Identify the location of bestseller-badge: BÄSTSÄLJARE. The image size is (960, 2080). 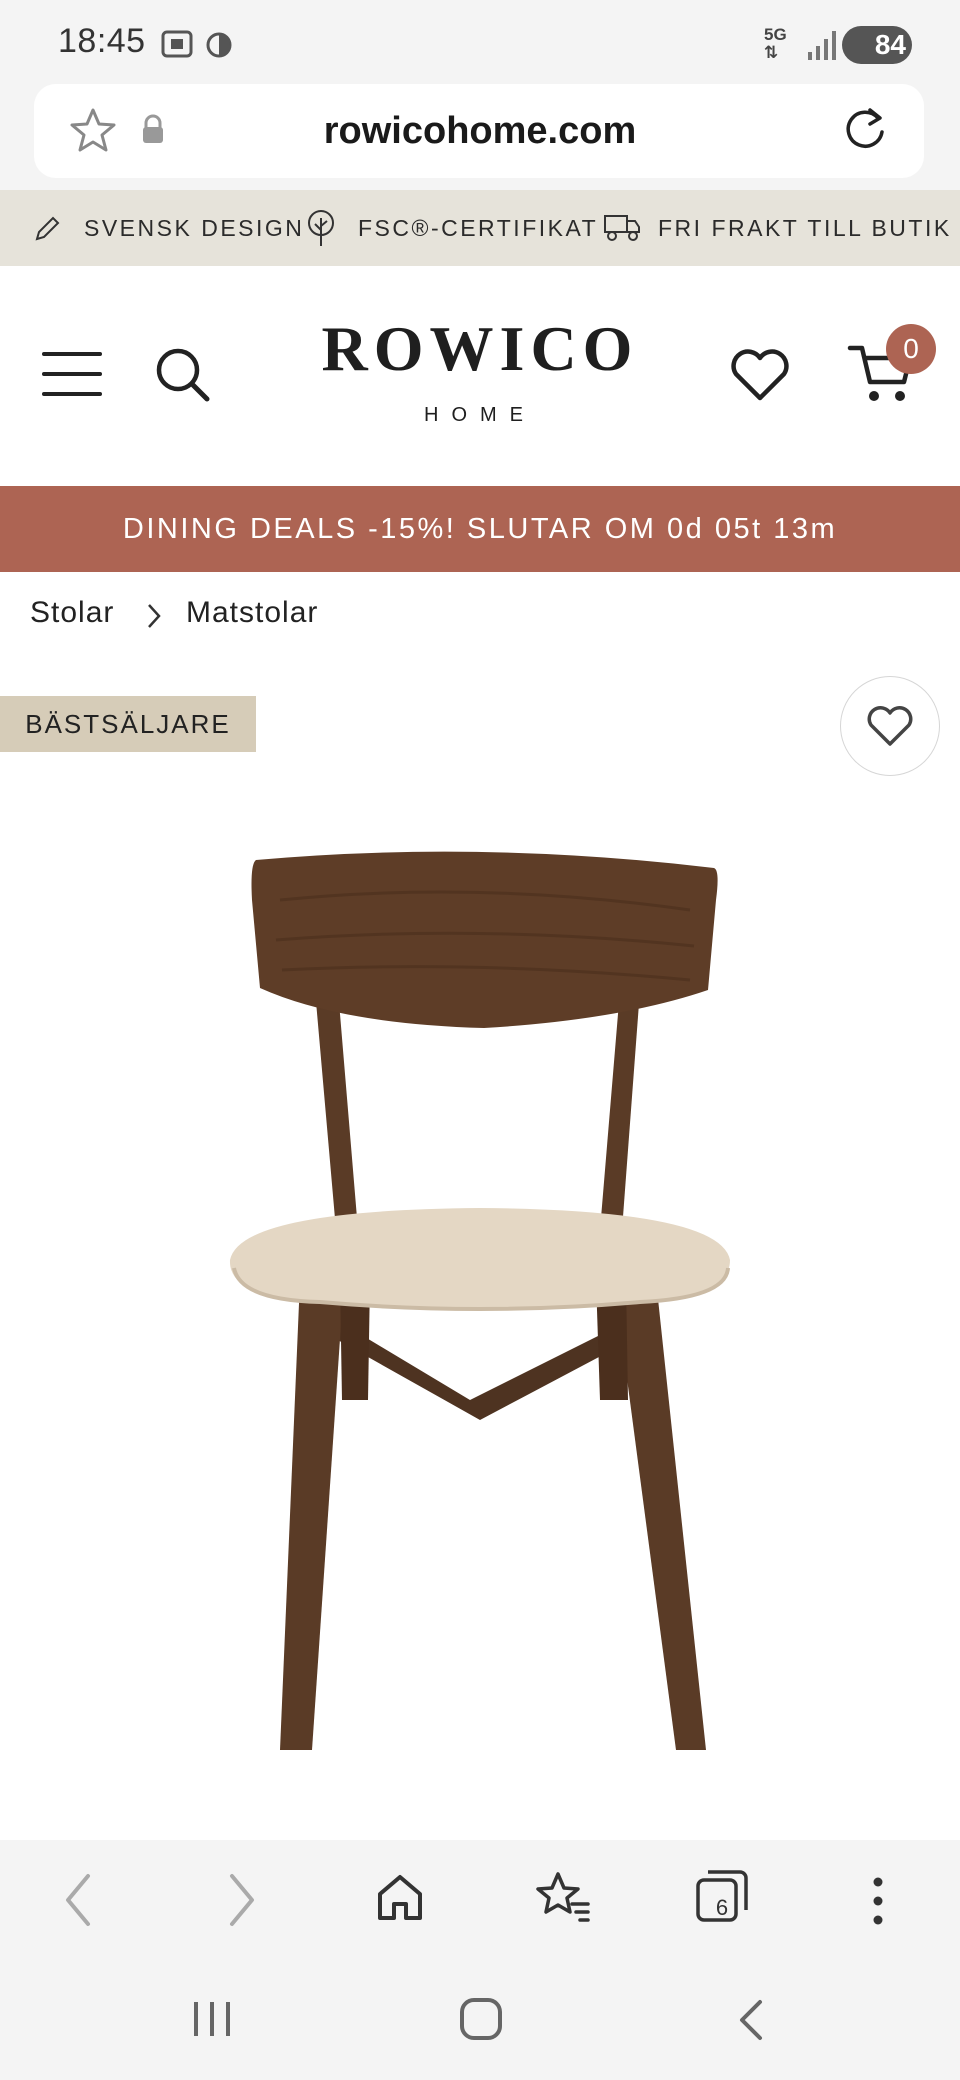
(128, 724).